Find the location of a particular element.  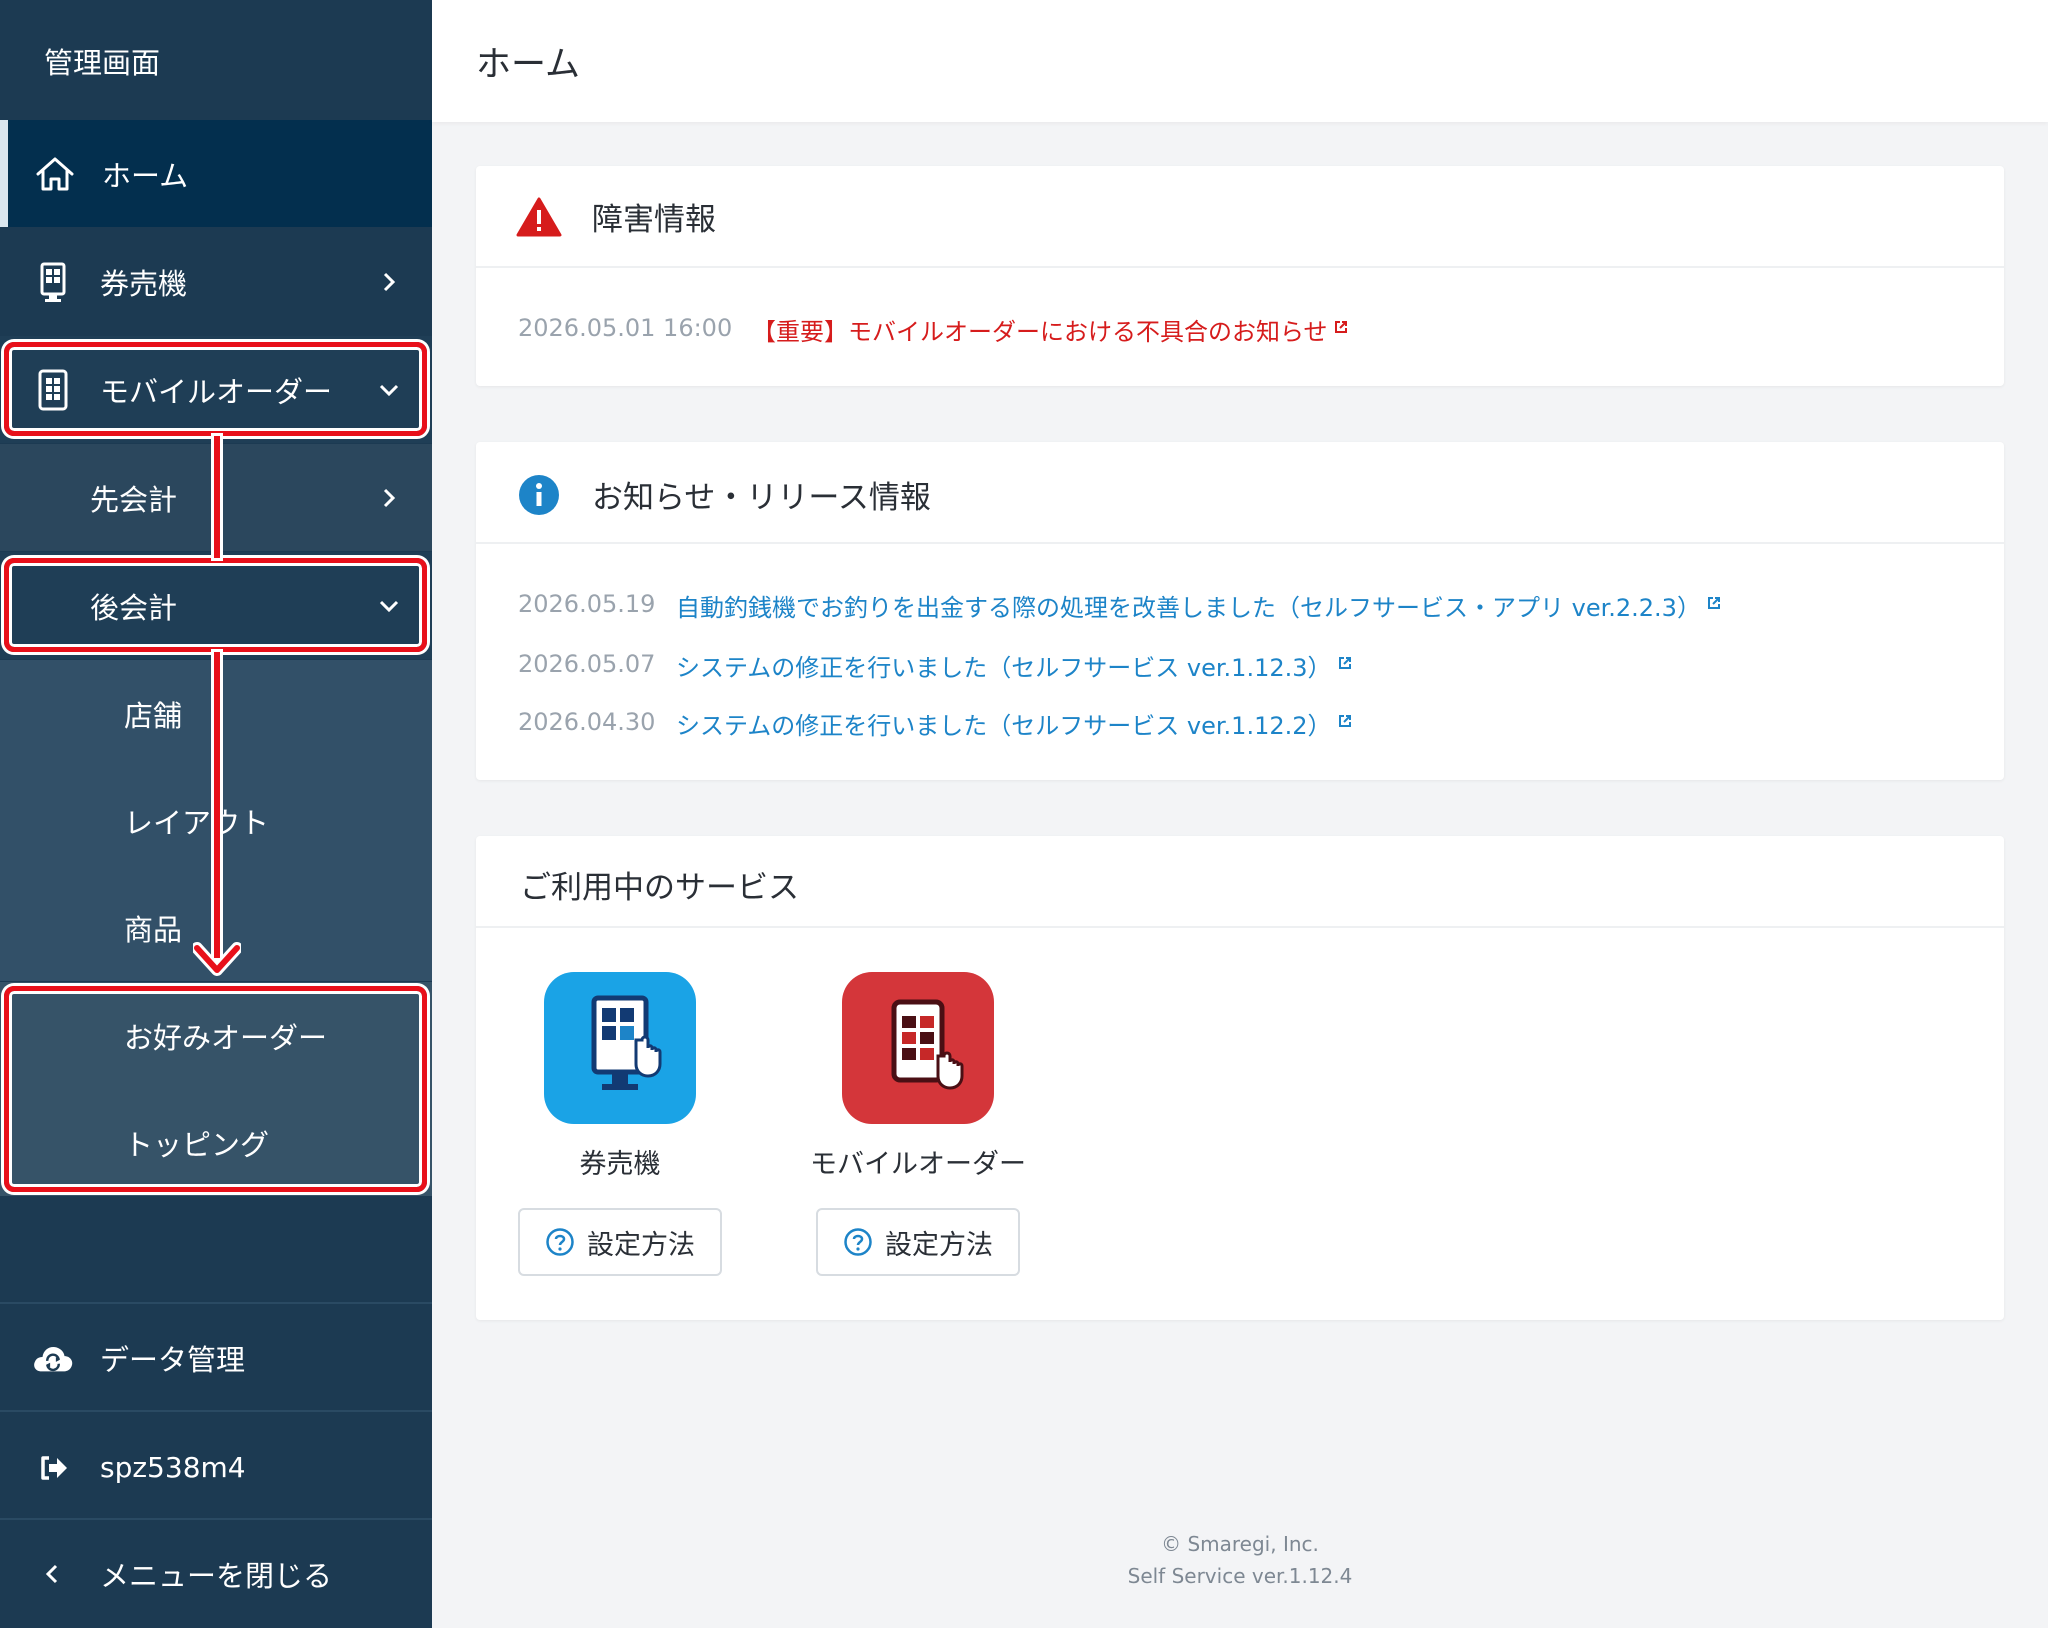

news-date: 2026.04.30 is located at coordinates (587, 722).